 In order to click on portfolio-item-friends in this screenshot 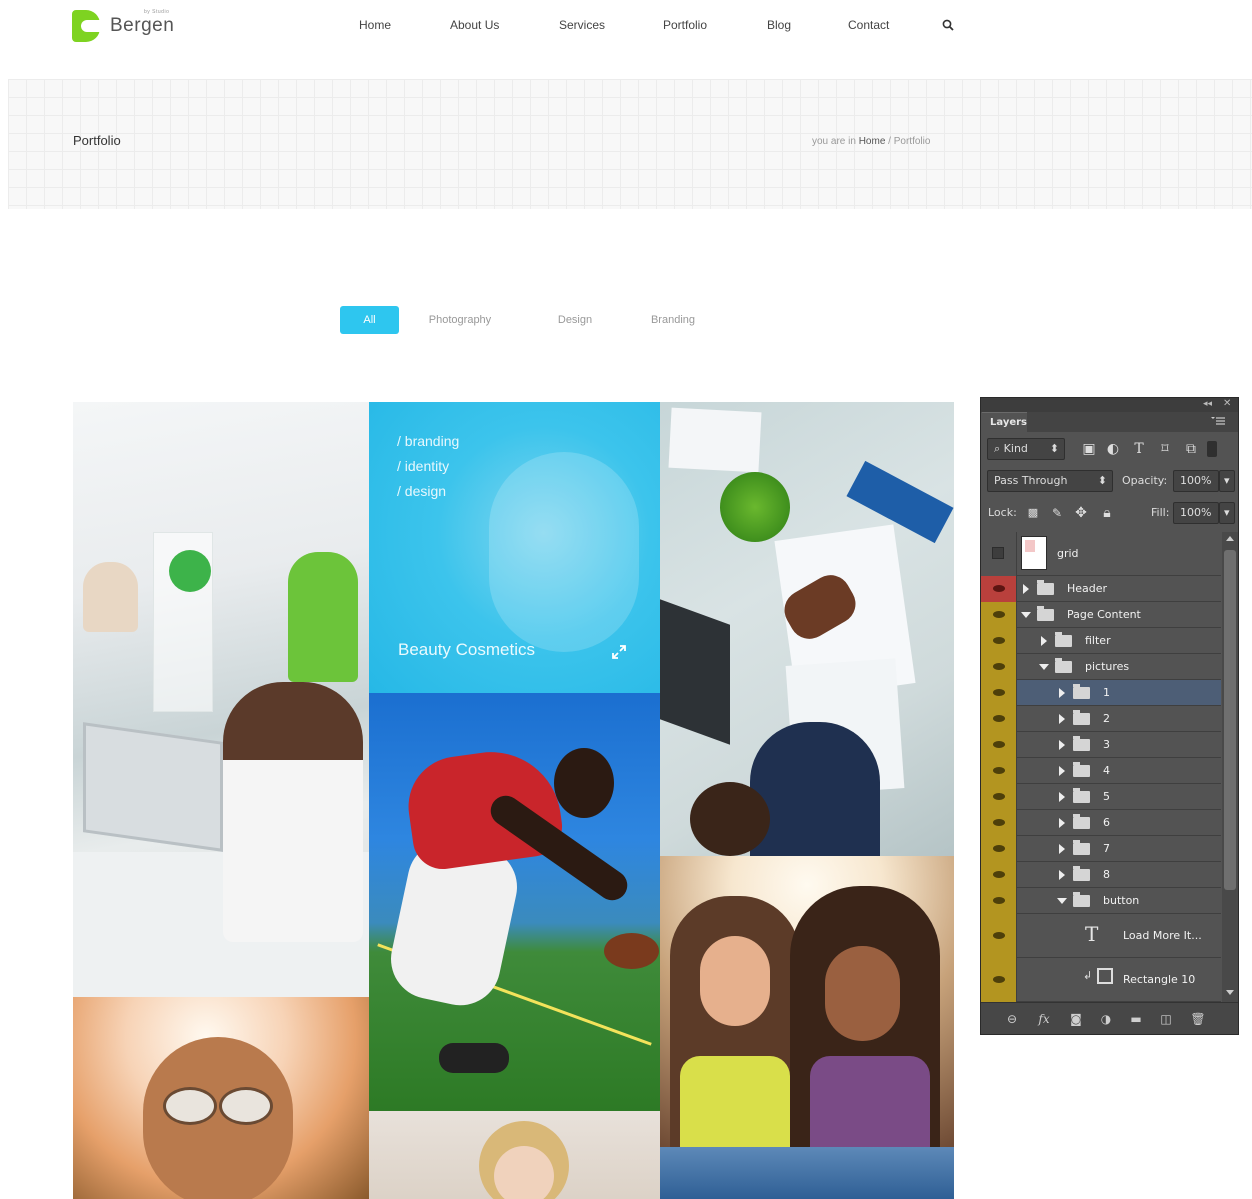, I will do `click(807, 1001)`.